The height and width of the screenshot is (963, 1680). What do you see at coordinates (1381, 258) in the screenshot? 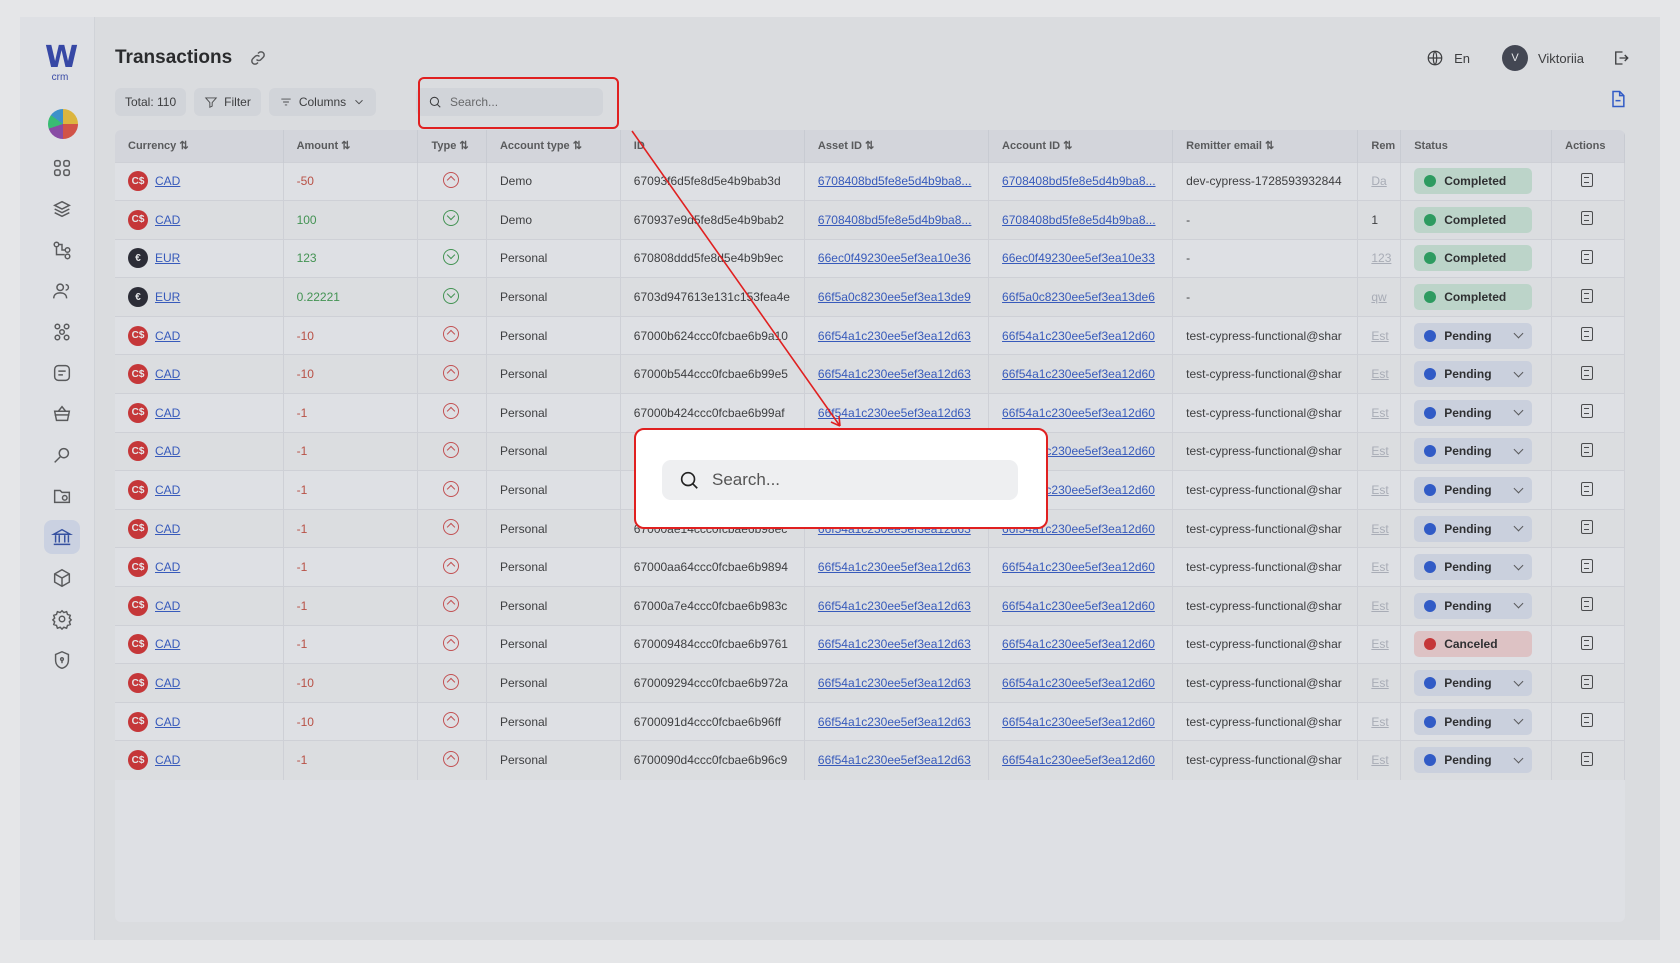
I see `rem-value: 123` at bounding box center [1381, 258].